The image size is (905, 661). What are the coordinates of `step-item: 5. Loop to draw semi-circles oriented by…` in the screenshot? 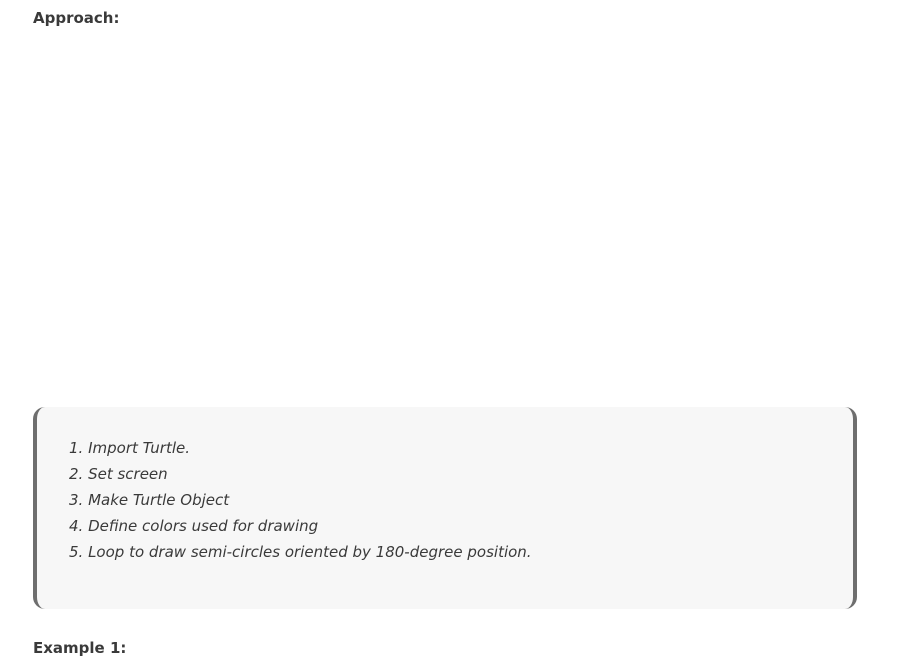 It's located at (300, 552).